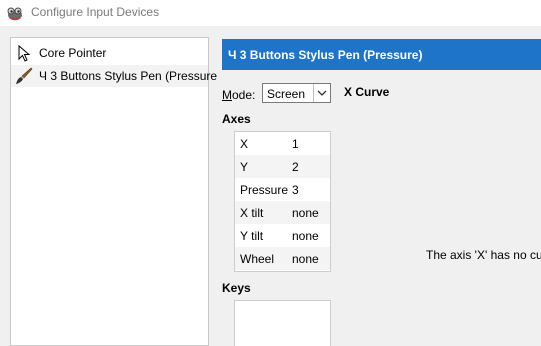 The width and height of the screenshot is (541, 346). What do you see at coordinates (15, 13) in the screenshot?
I see `gimp-icon` at bounding box center [15, 13].